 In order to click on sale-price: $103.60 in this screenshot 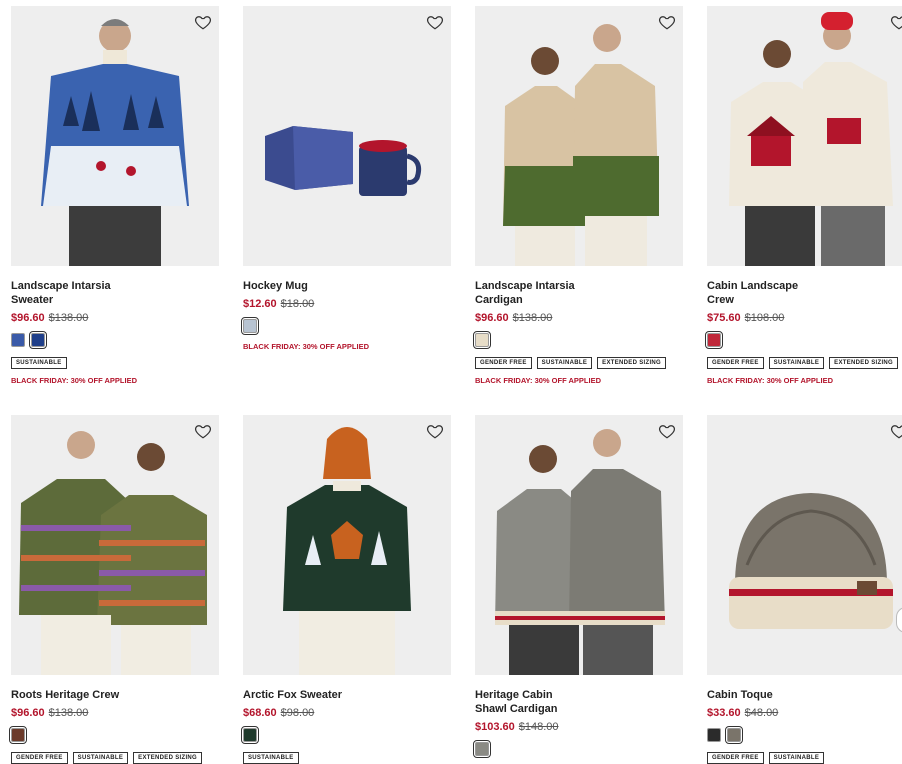, I will do `click(495, 727)`.